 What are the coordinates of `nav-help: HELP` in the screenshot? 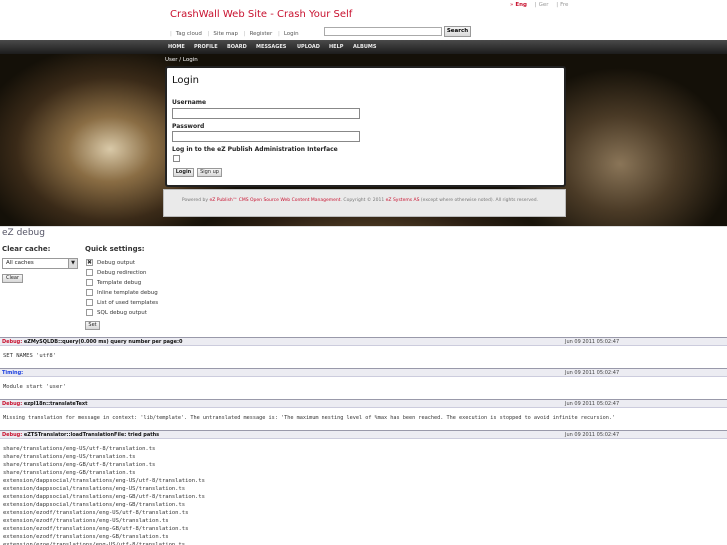 It's located at (336, 47).